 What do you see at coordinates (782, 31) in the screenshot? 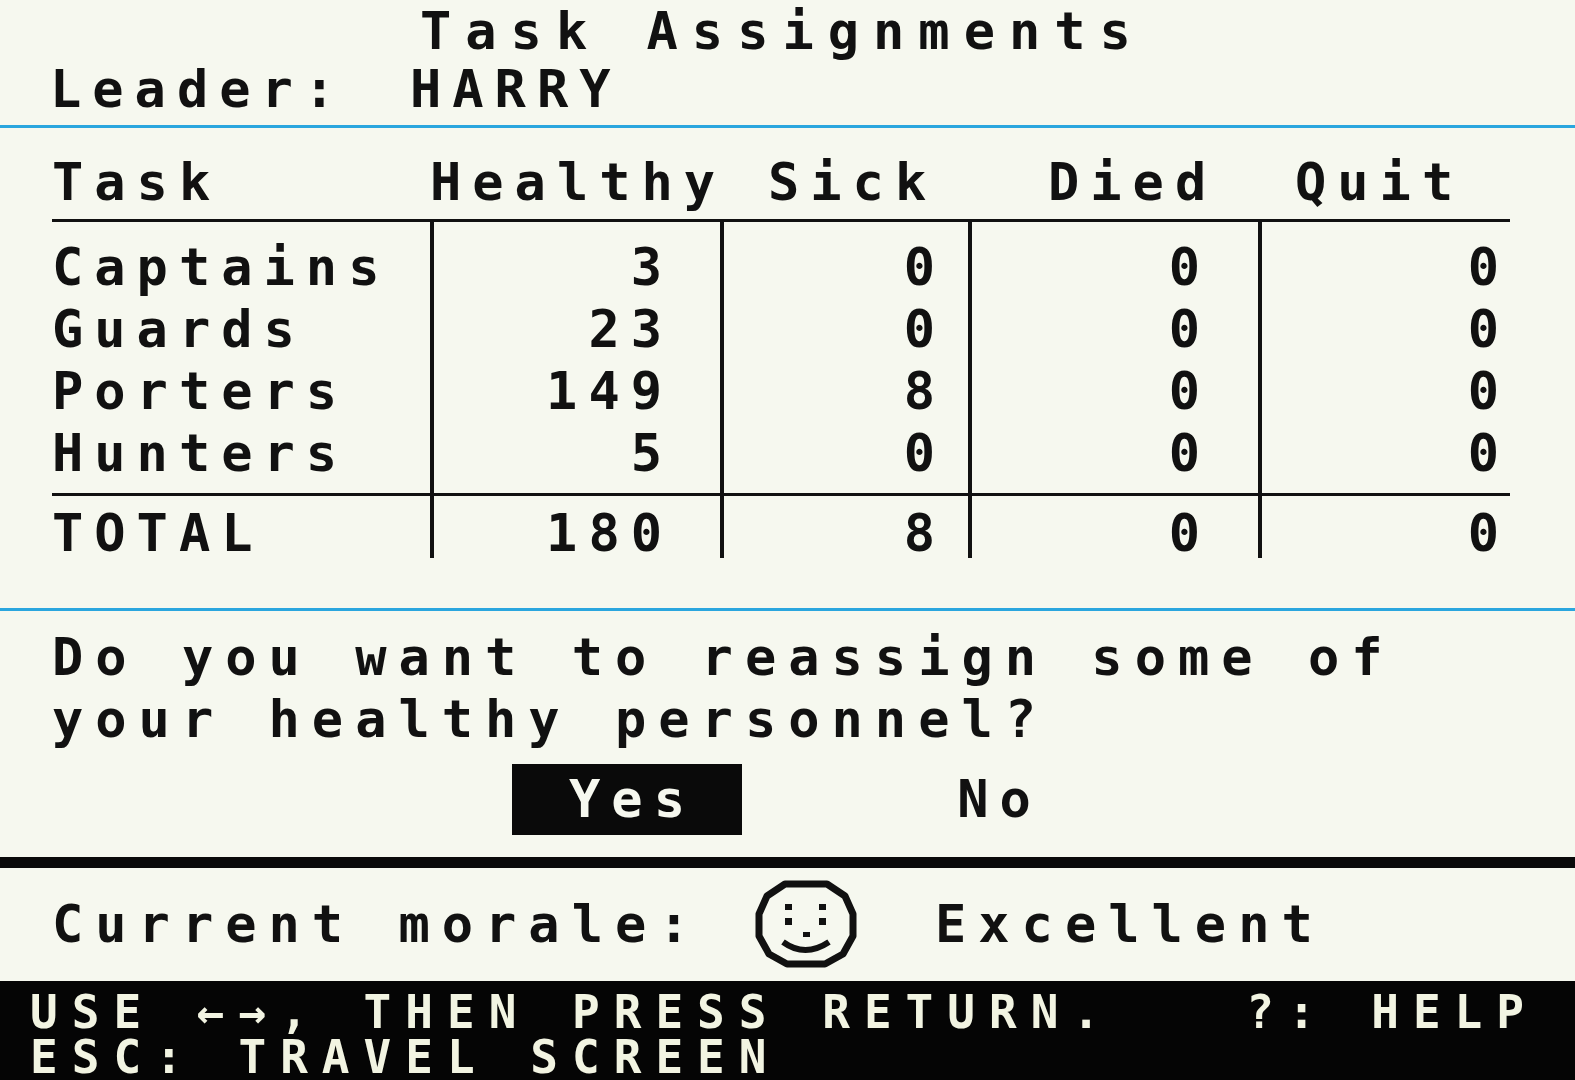
I see `screen-title: Task Assignments` at bounding box center [782, 31].